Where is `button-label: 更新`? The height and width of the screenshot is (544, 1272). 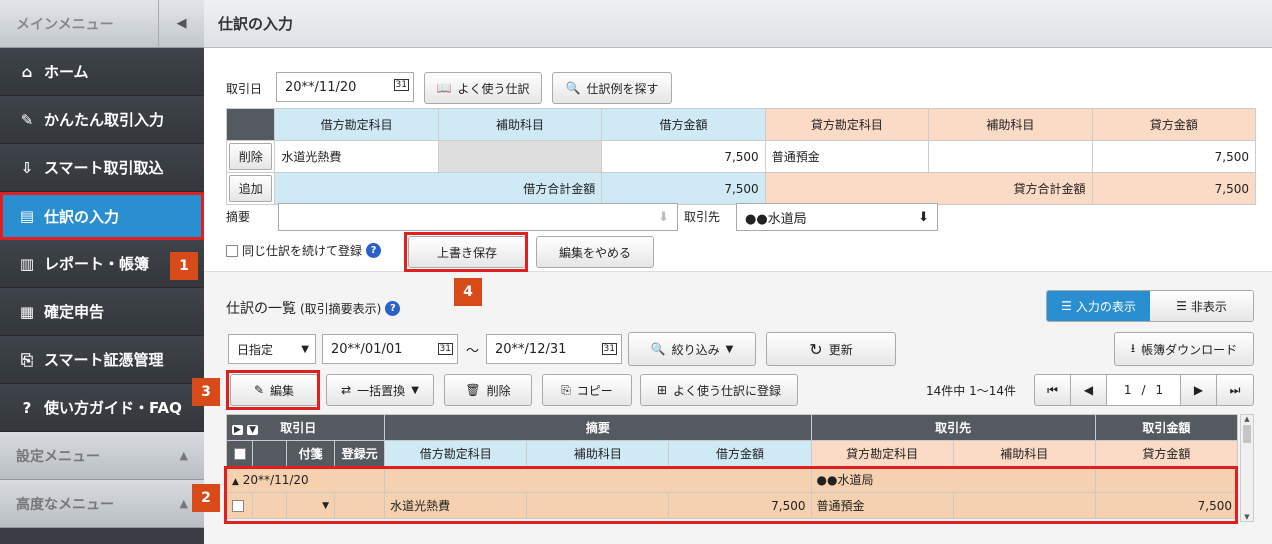
button-label: 更新 is located at coordinates (840, 349).